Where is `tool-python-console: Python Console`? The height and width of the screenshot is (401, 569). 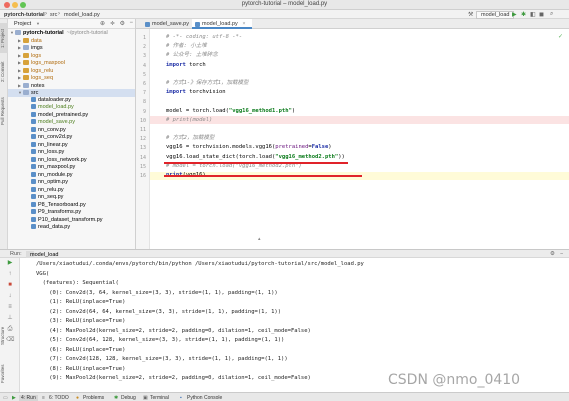
tool-python-console: Python Console is located at coordinates (204, 398).